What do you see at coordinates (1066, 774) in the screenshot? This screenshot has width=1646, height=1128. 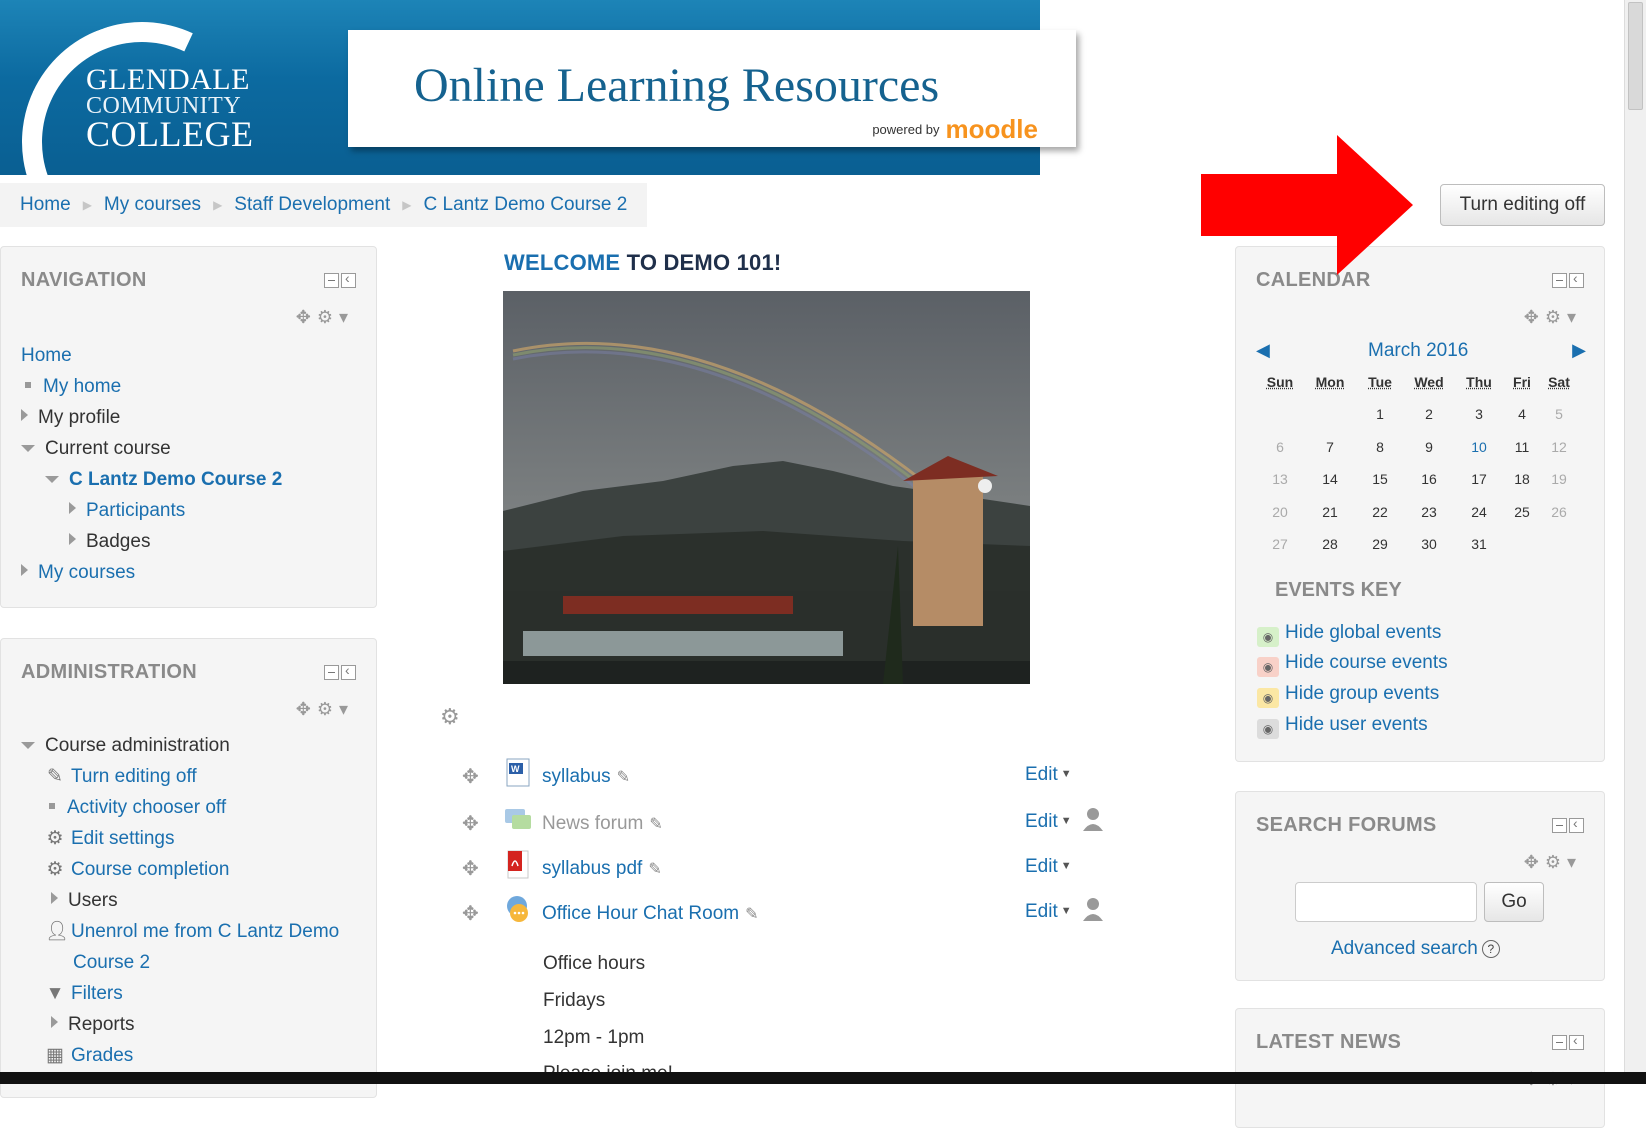 I see `caret-down-icon: ▼` at bounding box center [1066, 774].